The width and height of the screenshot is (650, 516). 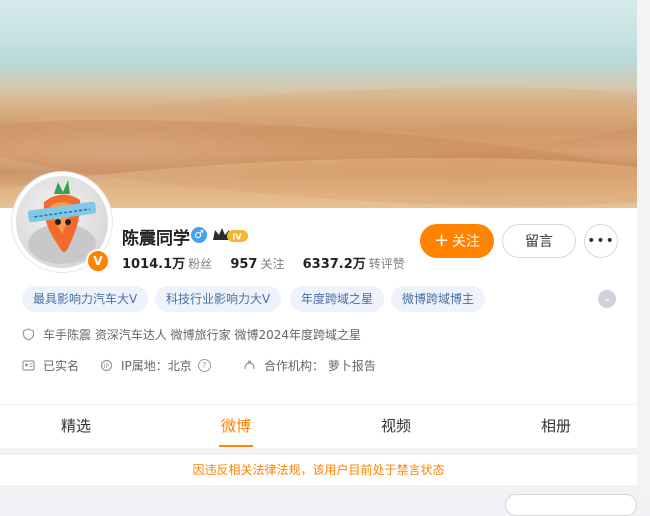 I want to click on ip-location-text: IP属地：北京, so click(x=156, y=366).